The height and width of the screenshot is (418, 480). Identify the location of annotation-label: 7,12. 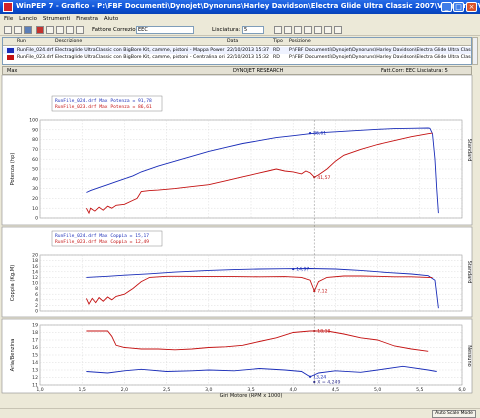
(322, 292).